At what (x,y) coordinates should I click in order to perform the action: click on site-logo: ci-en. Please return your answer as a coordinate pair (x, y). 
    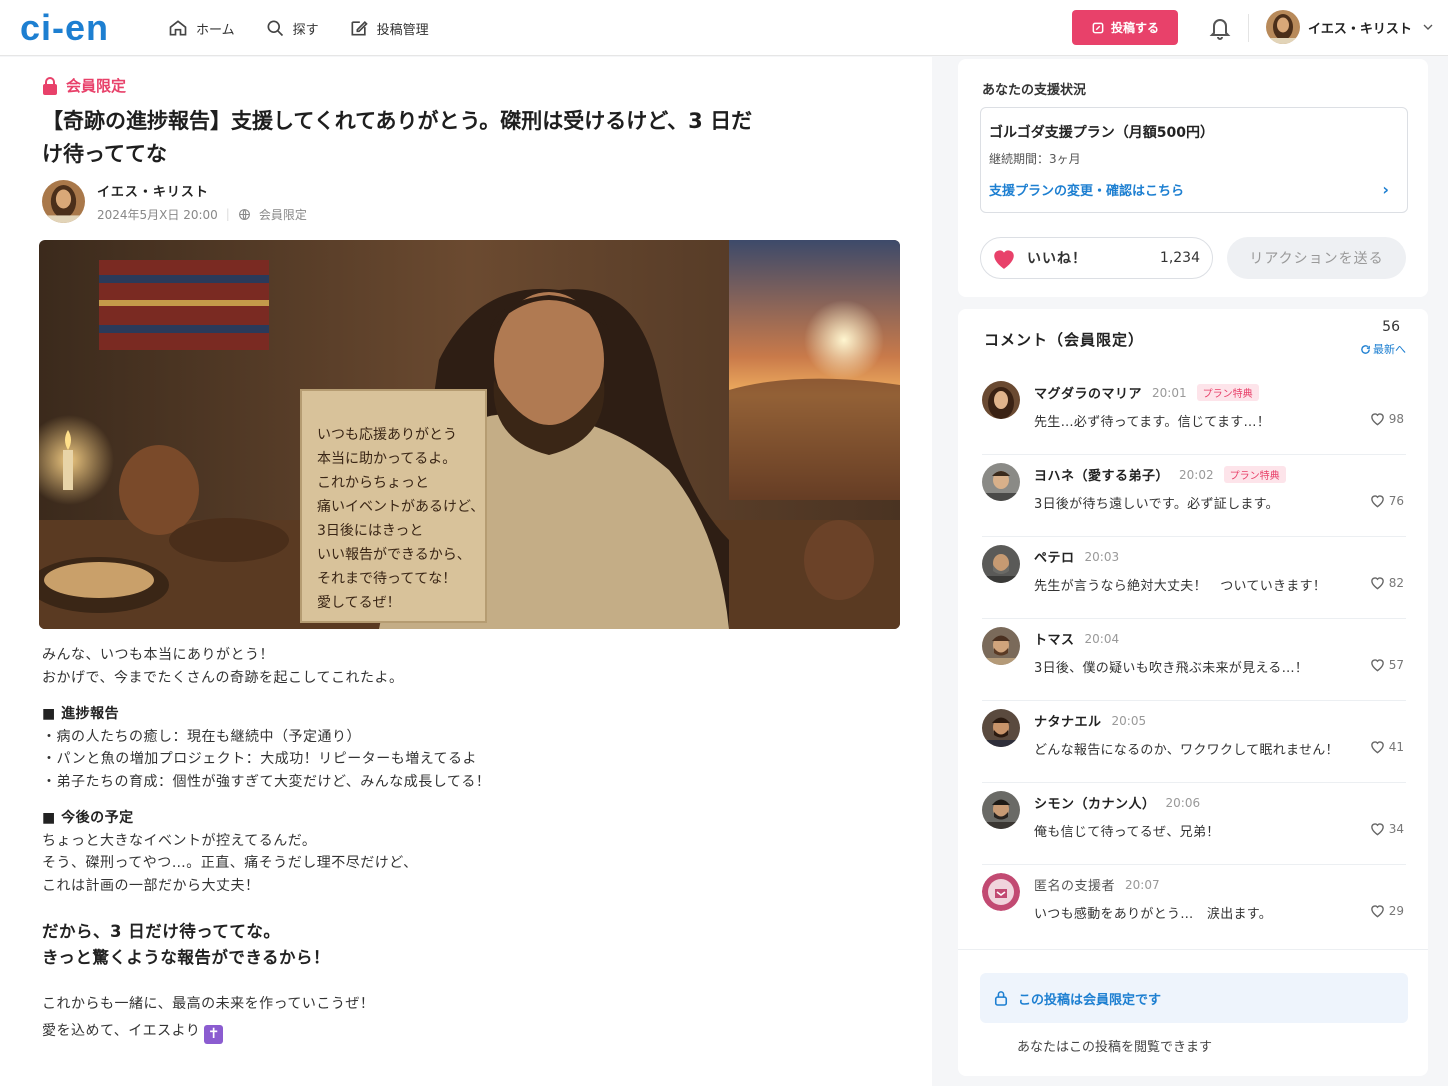
    Looking at the image, I should click on (64, 28).